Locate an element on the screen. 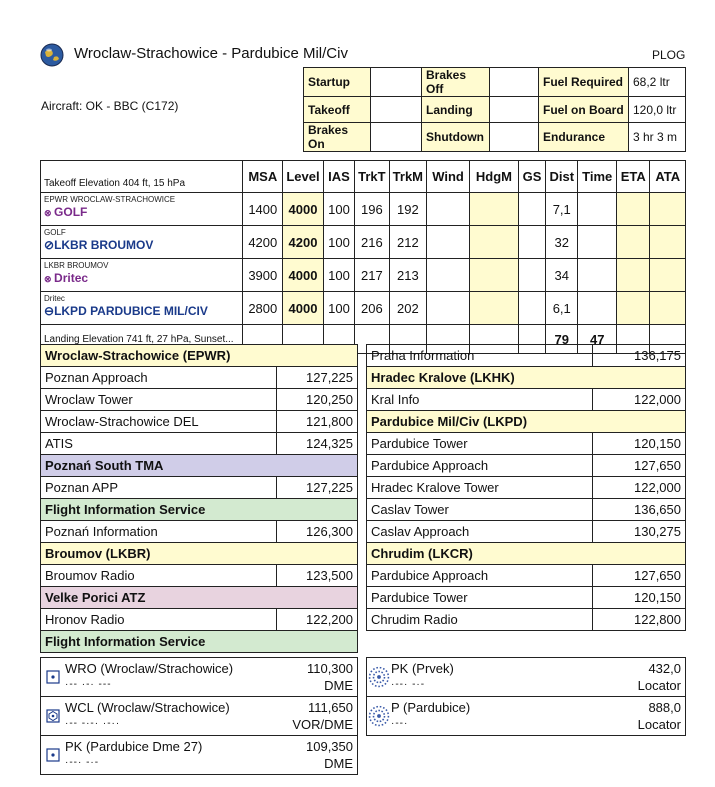 The image size is (715, 787). frequency-value: 121,800 is located at coordinates (317, 421).